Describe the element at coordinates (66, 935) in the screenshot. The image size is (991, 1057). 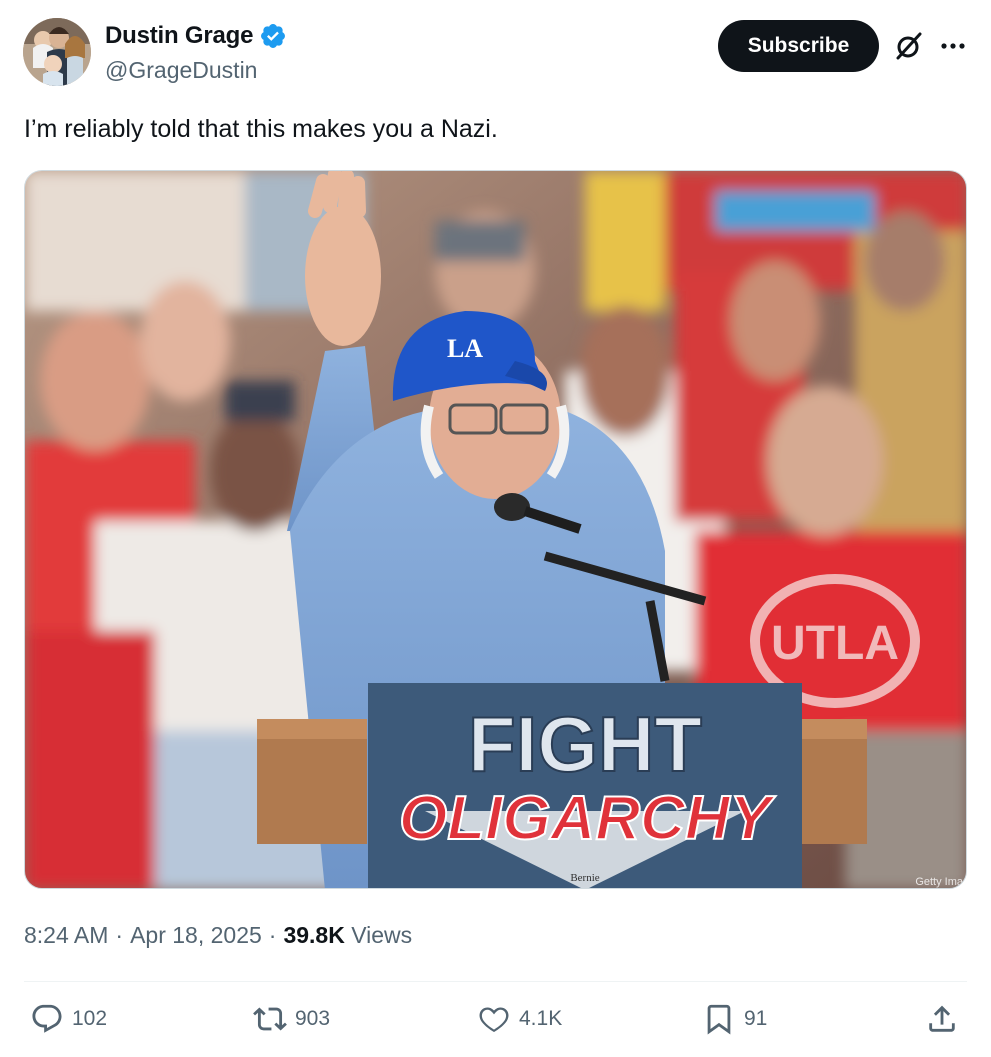
I see `tweet-time: 8:24 AM` at that location.